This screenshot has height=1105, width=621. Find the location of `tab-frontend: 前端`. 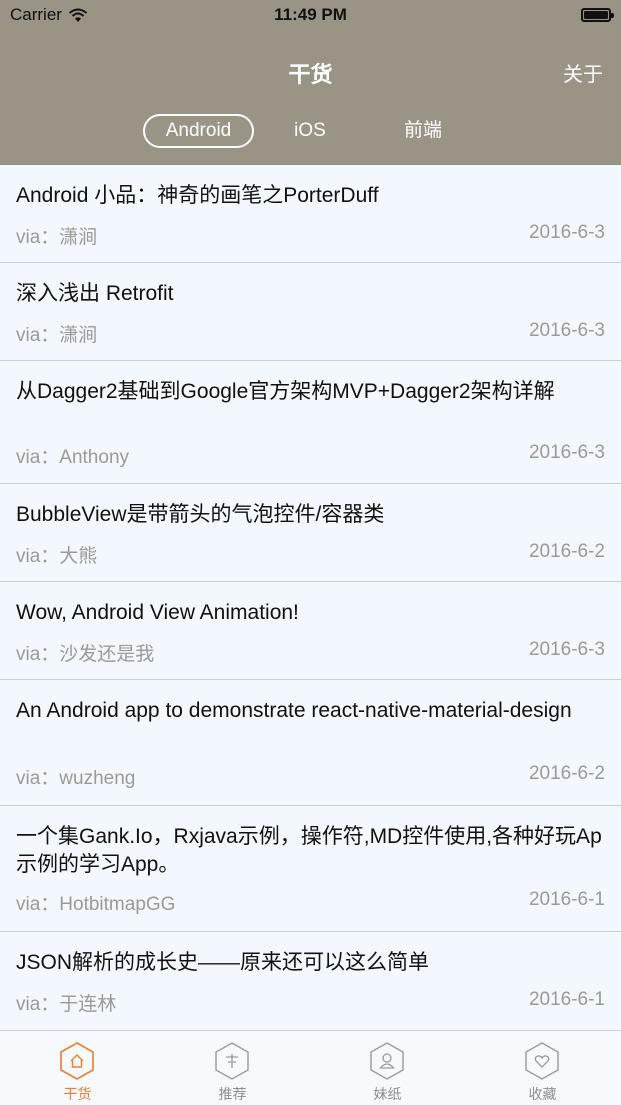

tab-frontend: 前端 is located at coordinates (423, 131).